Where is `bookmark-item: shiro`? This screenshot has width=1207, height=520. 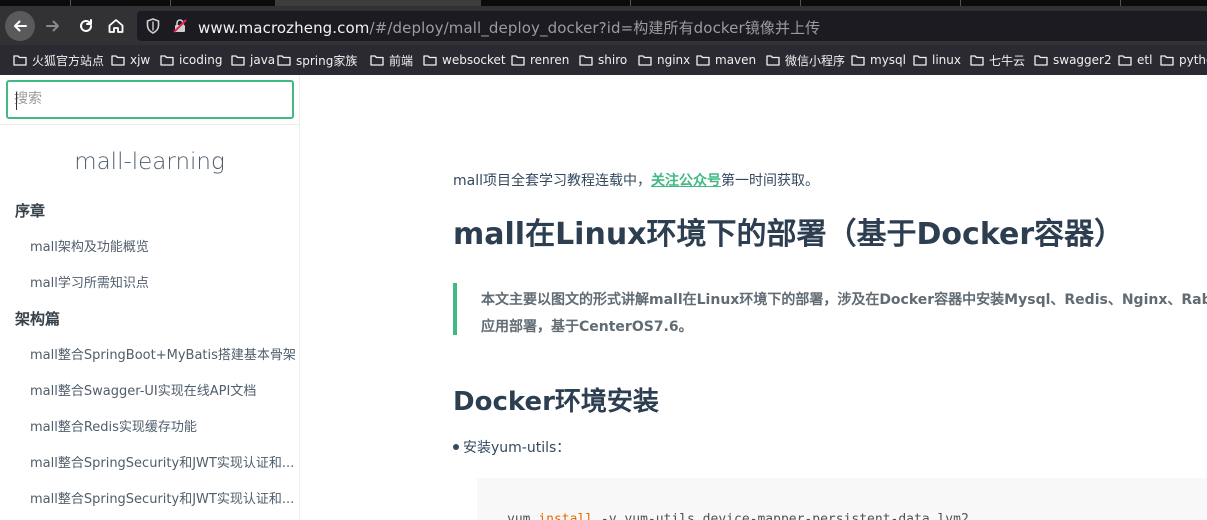 bookmark-item: shiro is located at coordinates (603, 60).